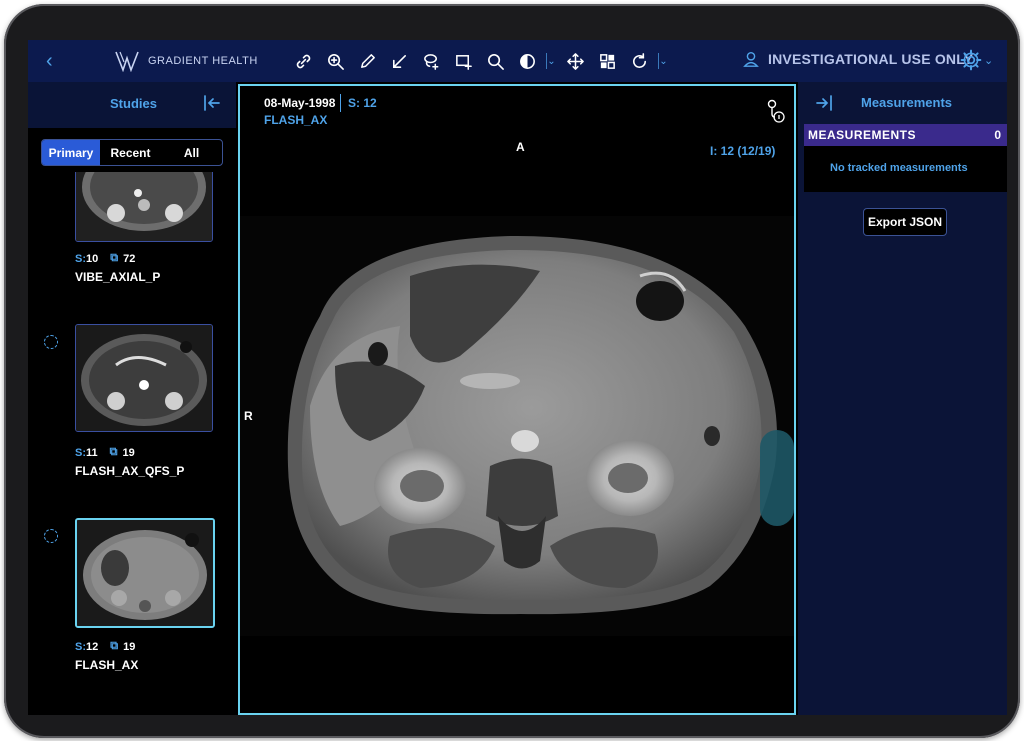 The width and height of the screenshot is (1024, 741). I want to click on chevron-down-icon: ⌄, so click(988, 60).